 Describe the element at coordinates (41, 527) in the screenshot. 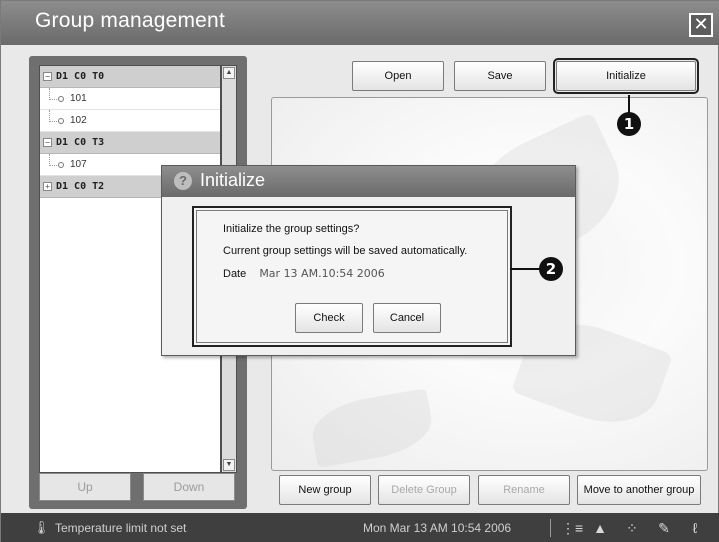

I see `thermometer-icon: 🌡` at that location.